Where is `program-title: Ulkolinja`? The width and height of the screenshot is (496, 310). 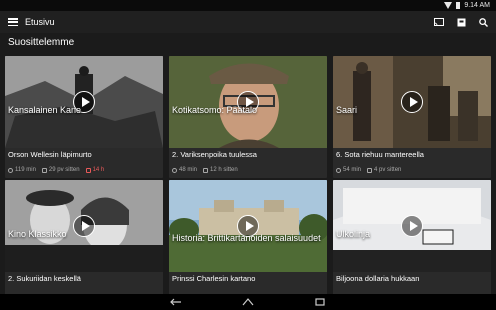
program-title: Ulkolinja is located at coordinates (353, 234).